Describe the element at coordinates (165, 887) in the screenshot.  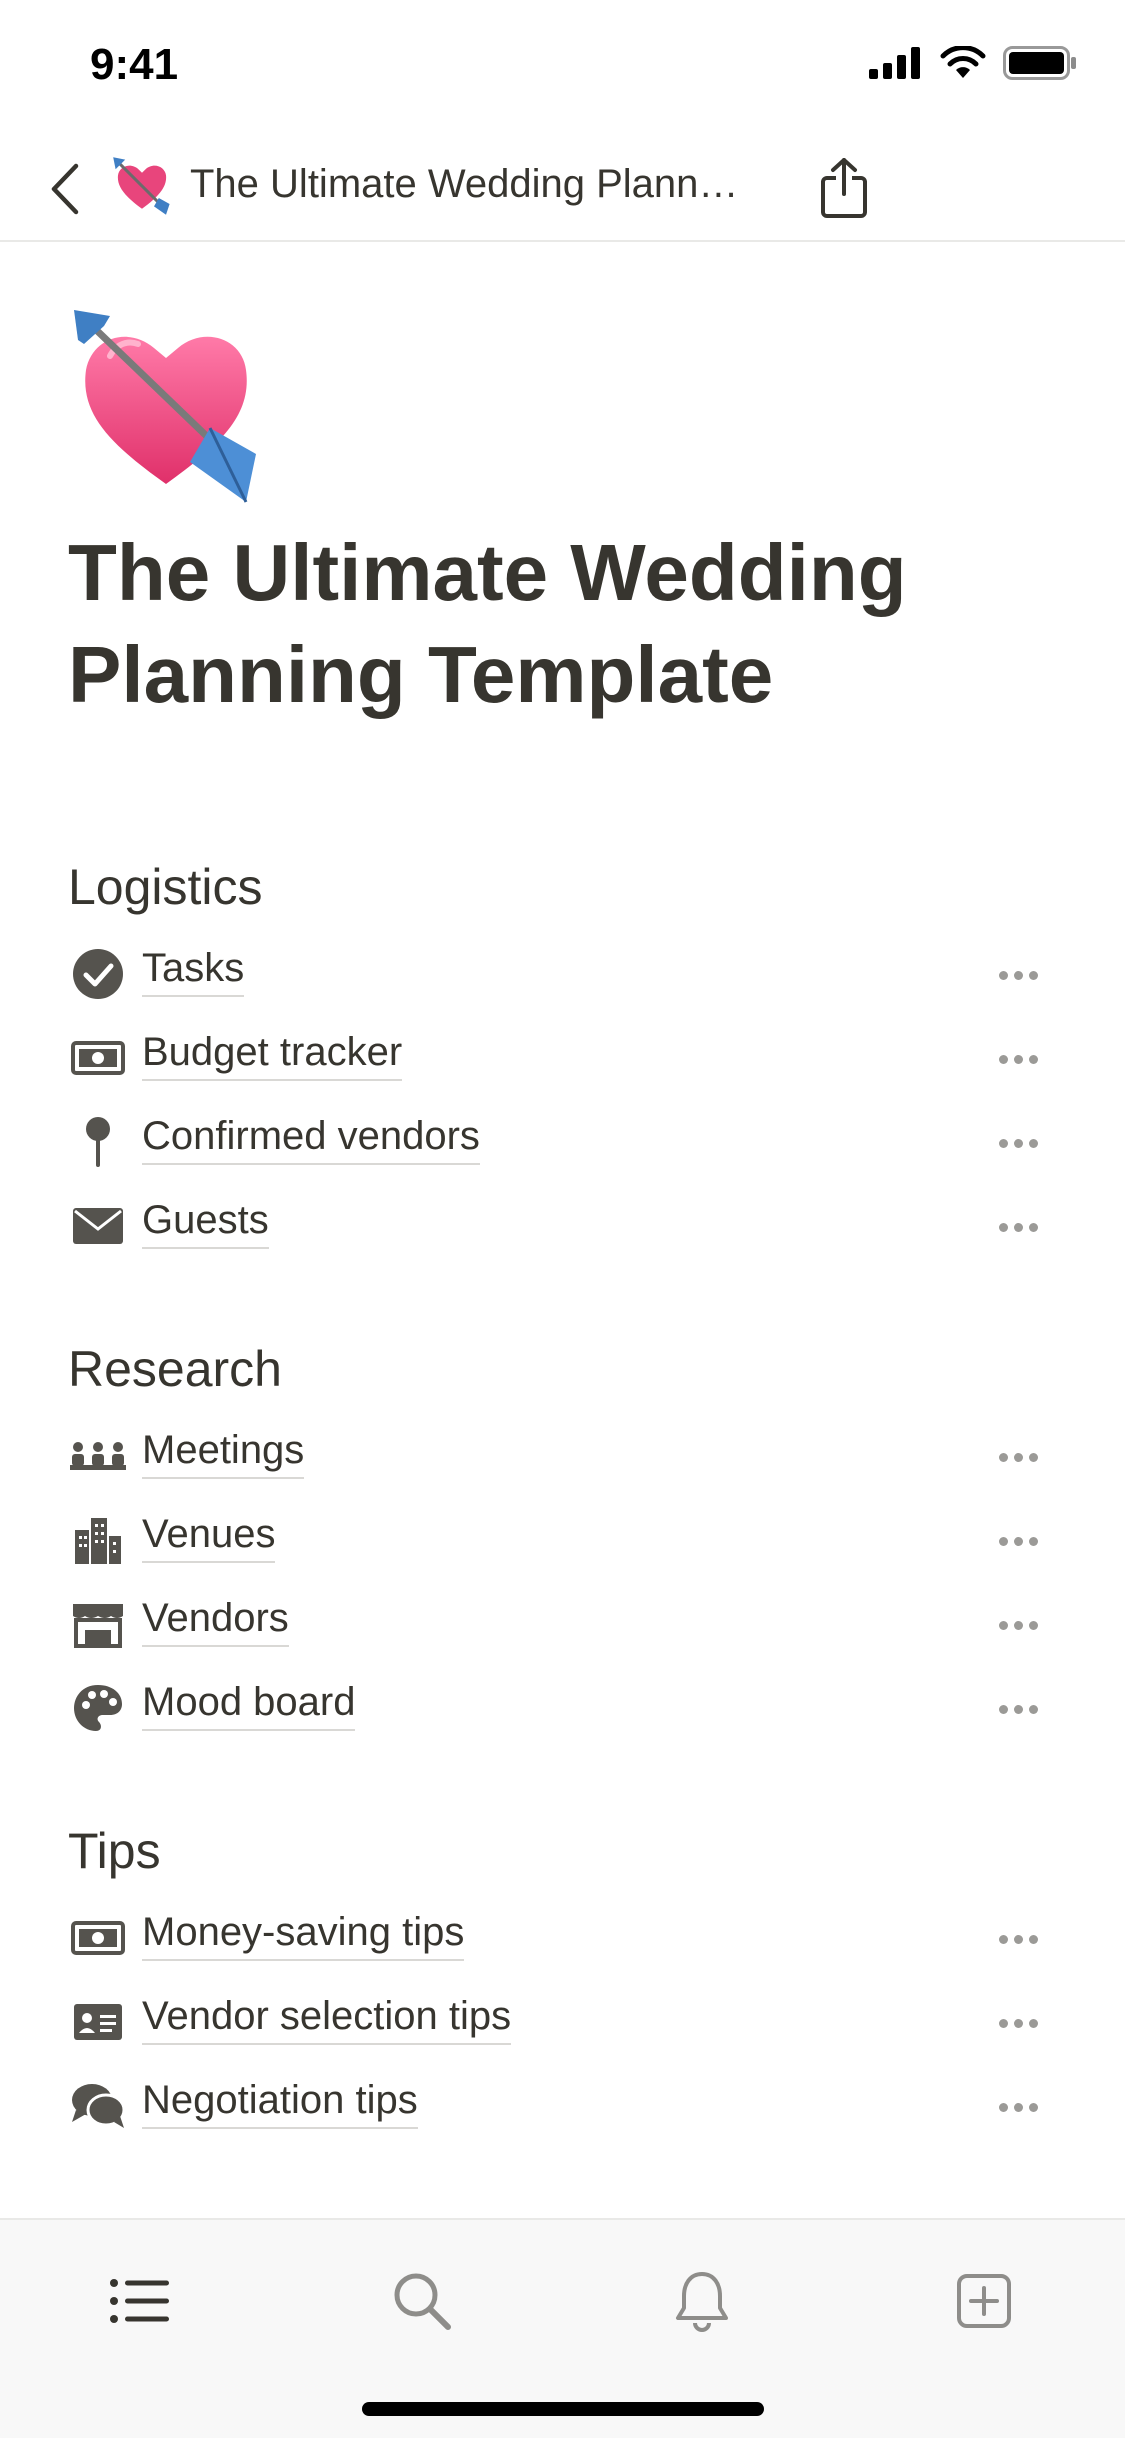
I see `section-heading-logistics: Logistics` at that location.